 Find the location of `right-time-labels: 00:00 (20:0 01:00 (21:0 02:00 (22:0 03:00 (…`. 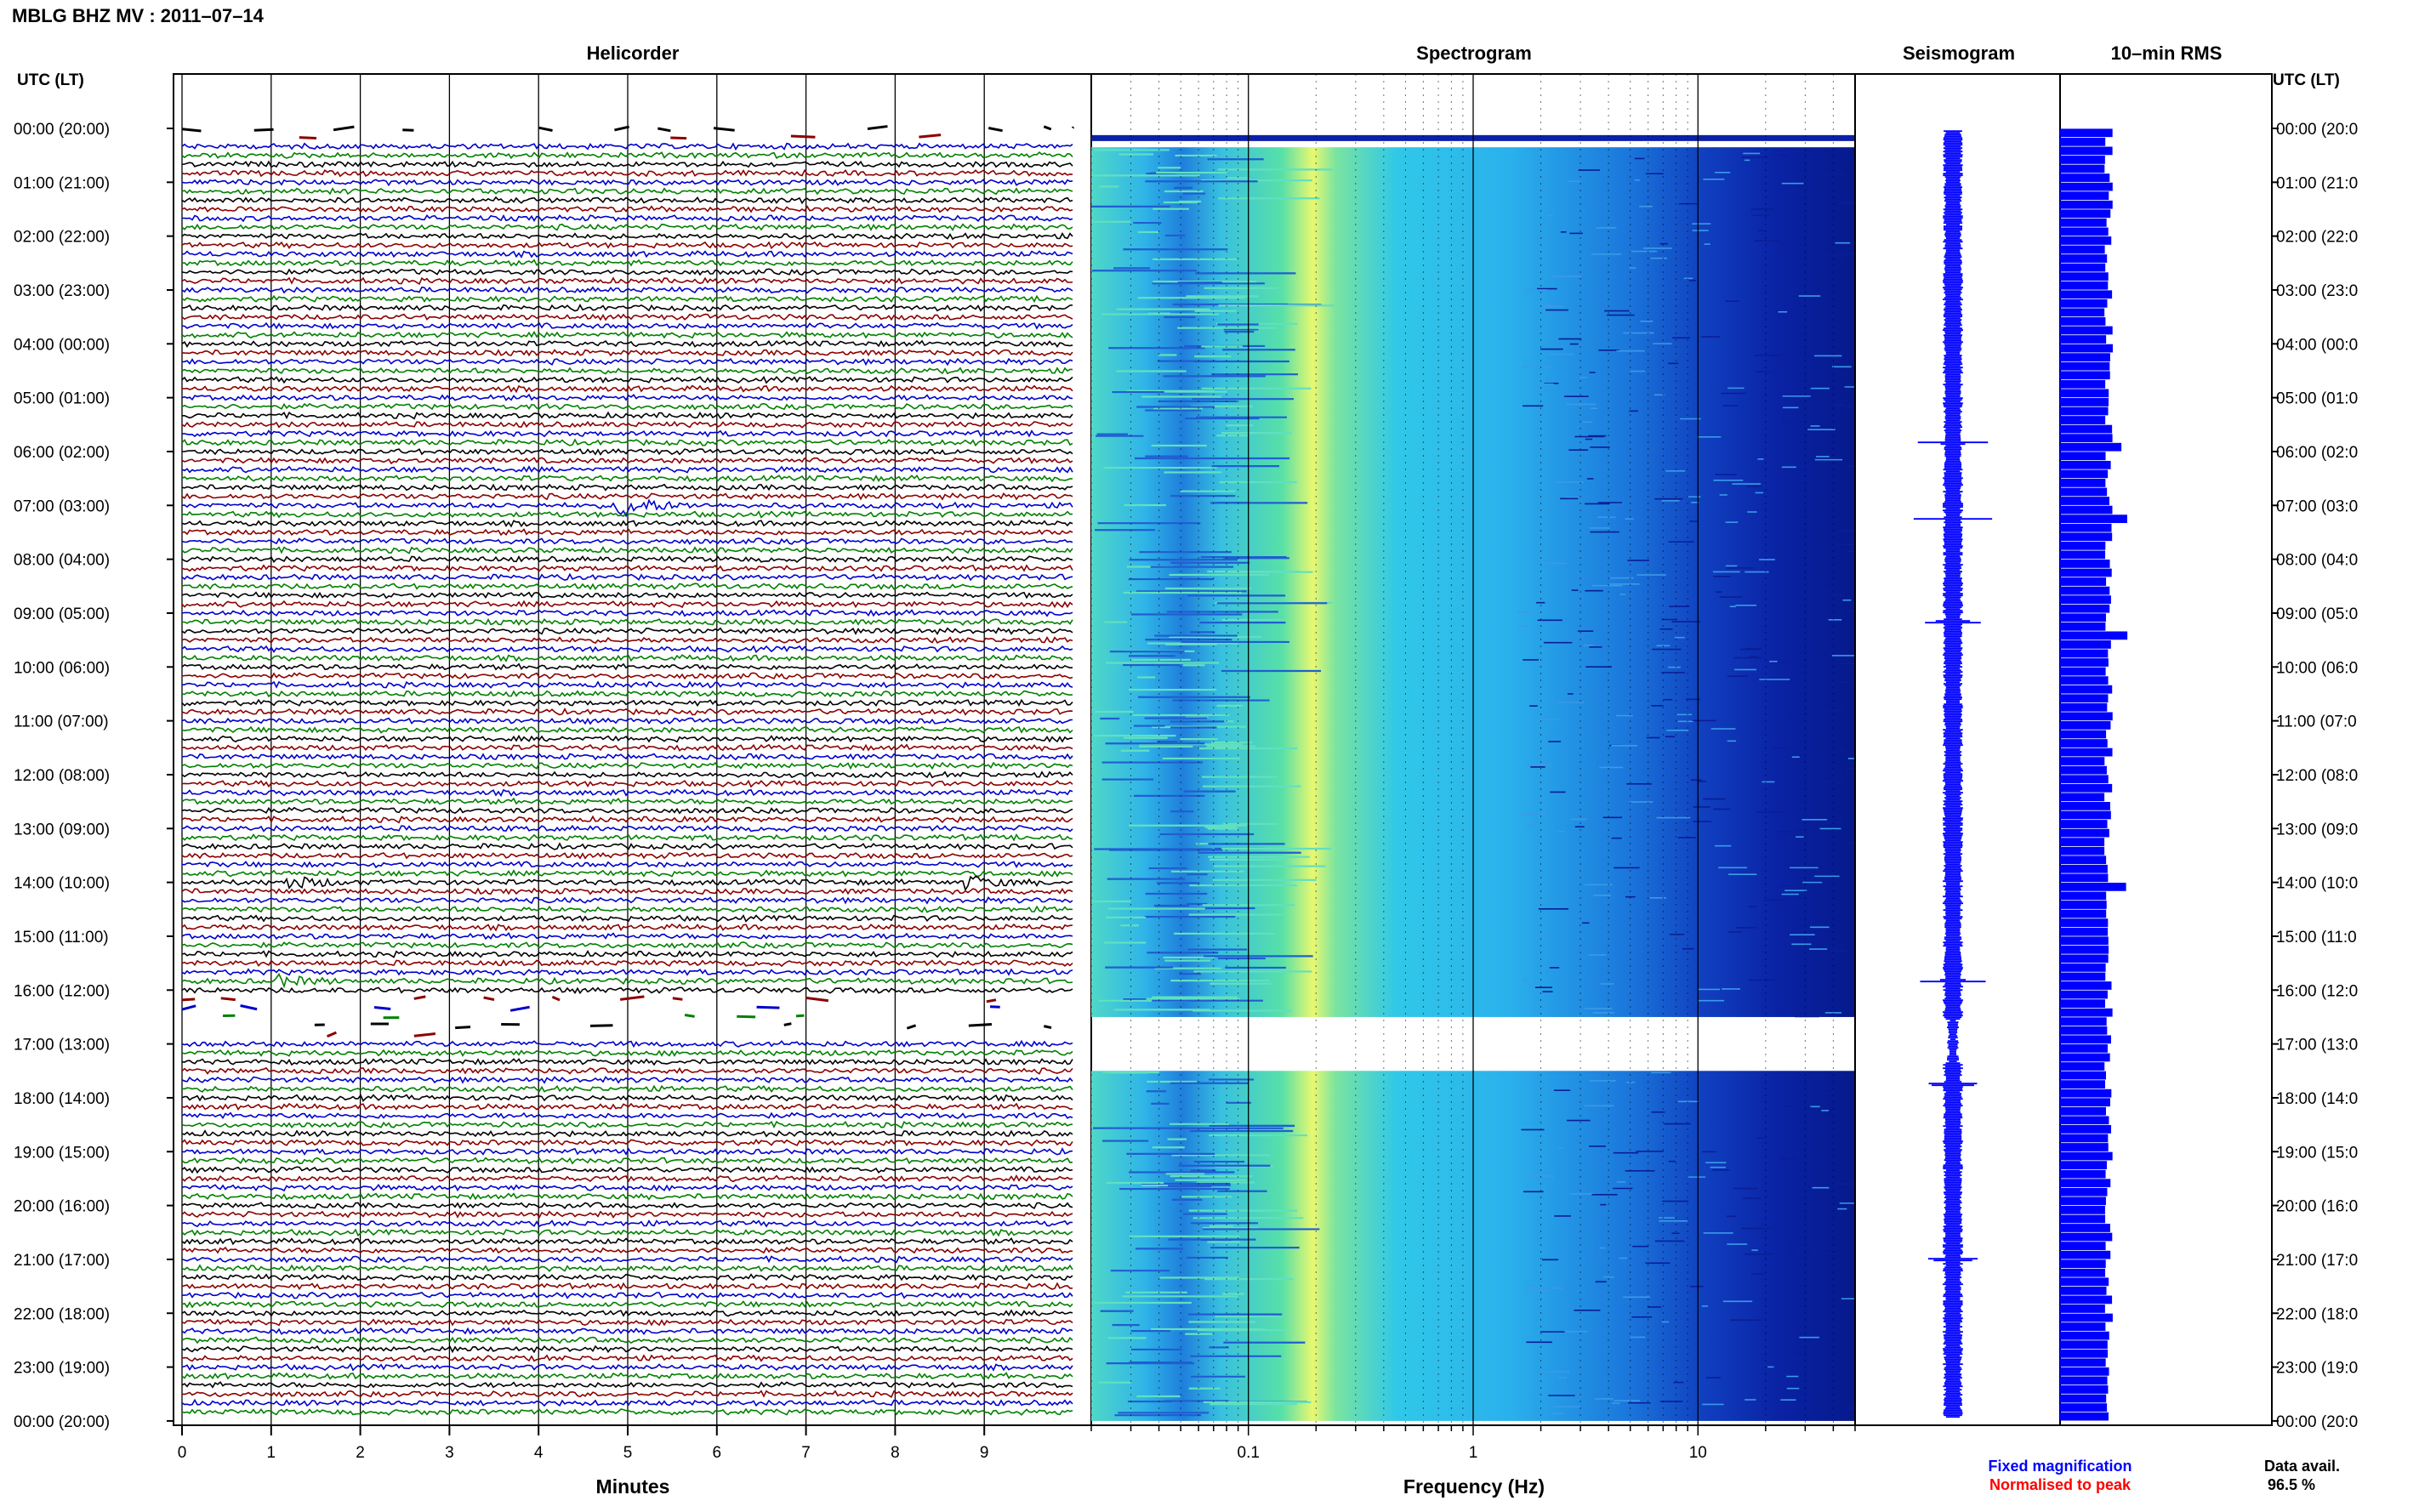

right-time-labels: 00:00 (20:0 01:00 (21:0 02:00 (22:0 03:00 (… is located at coordinates (2315, 776).